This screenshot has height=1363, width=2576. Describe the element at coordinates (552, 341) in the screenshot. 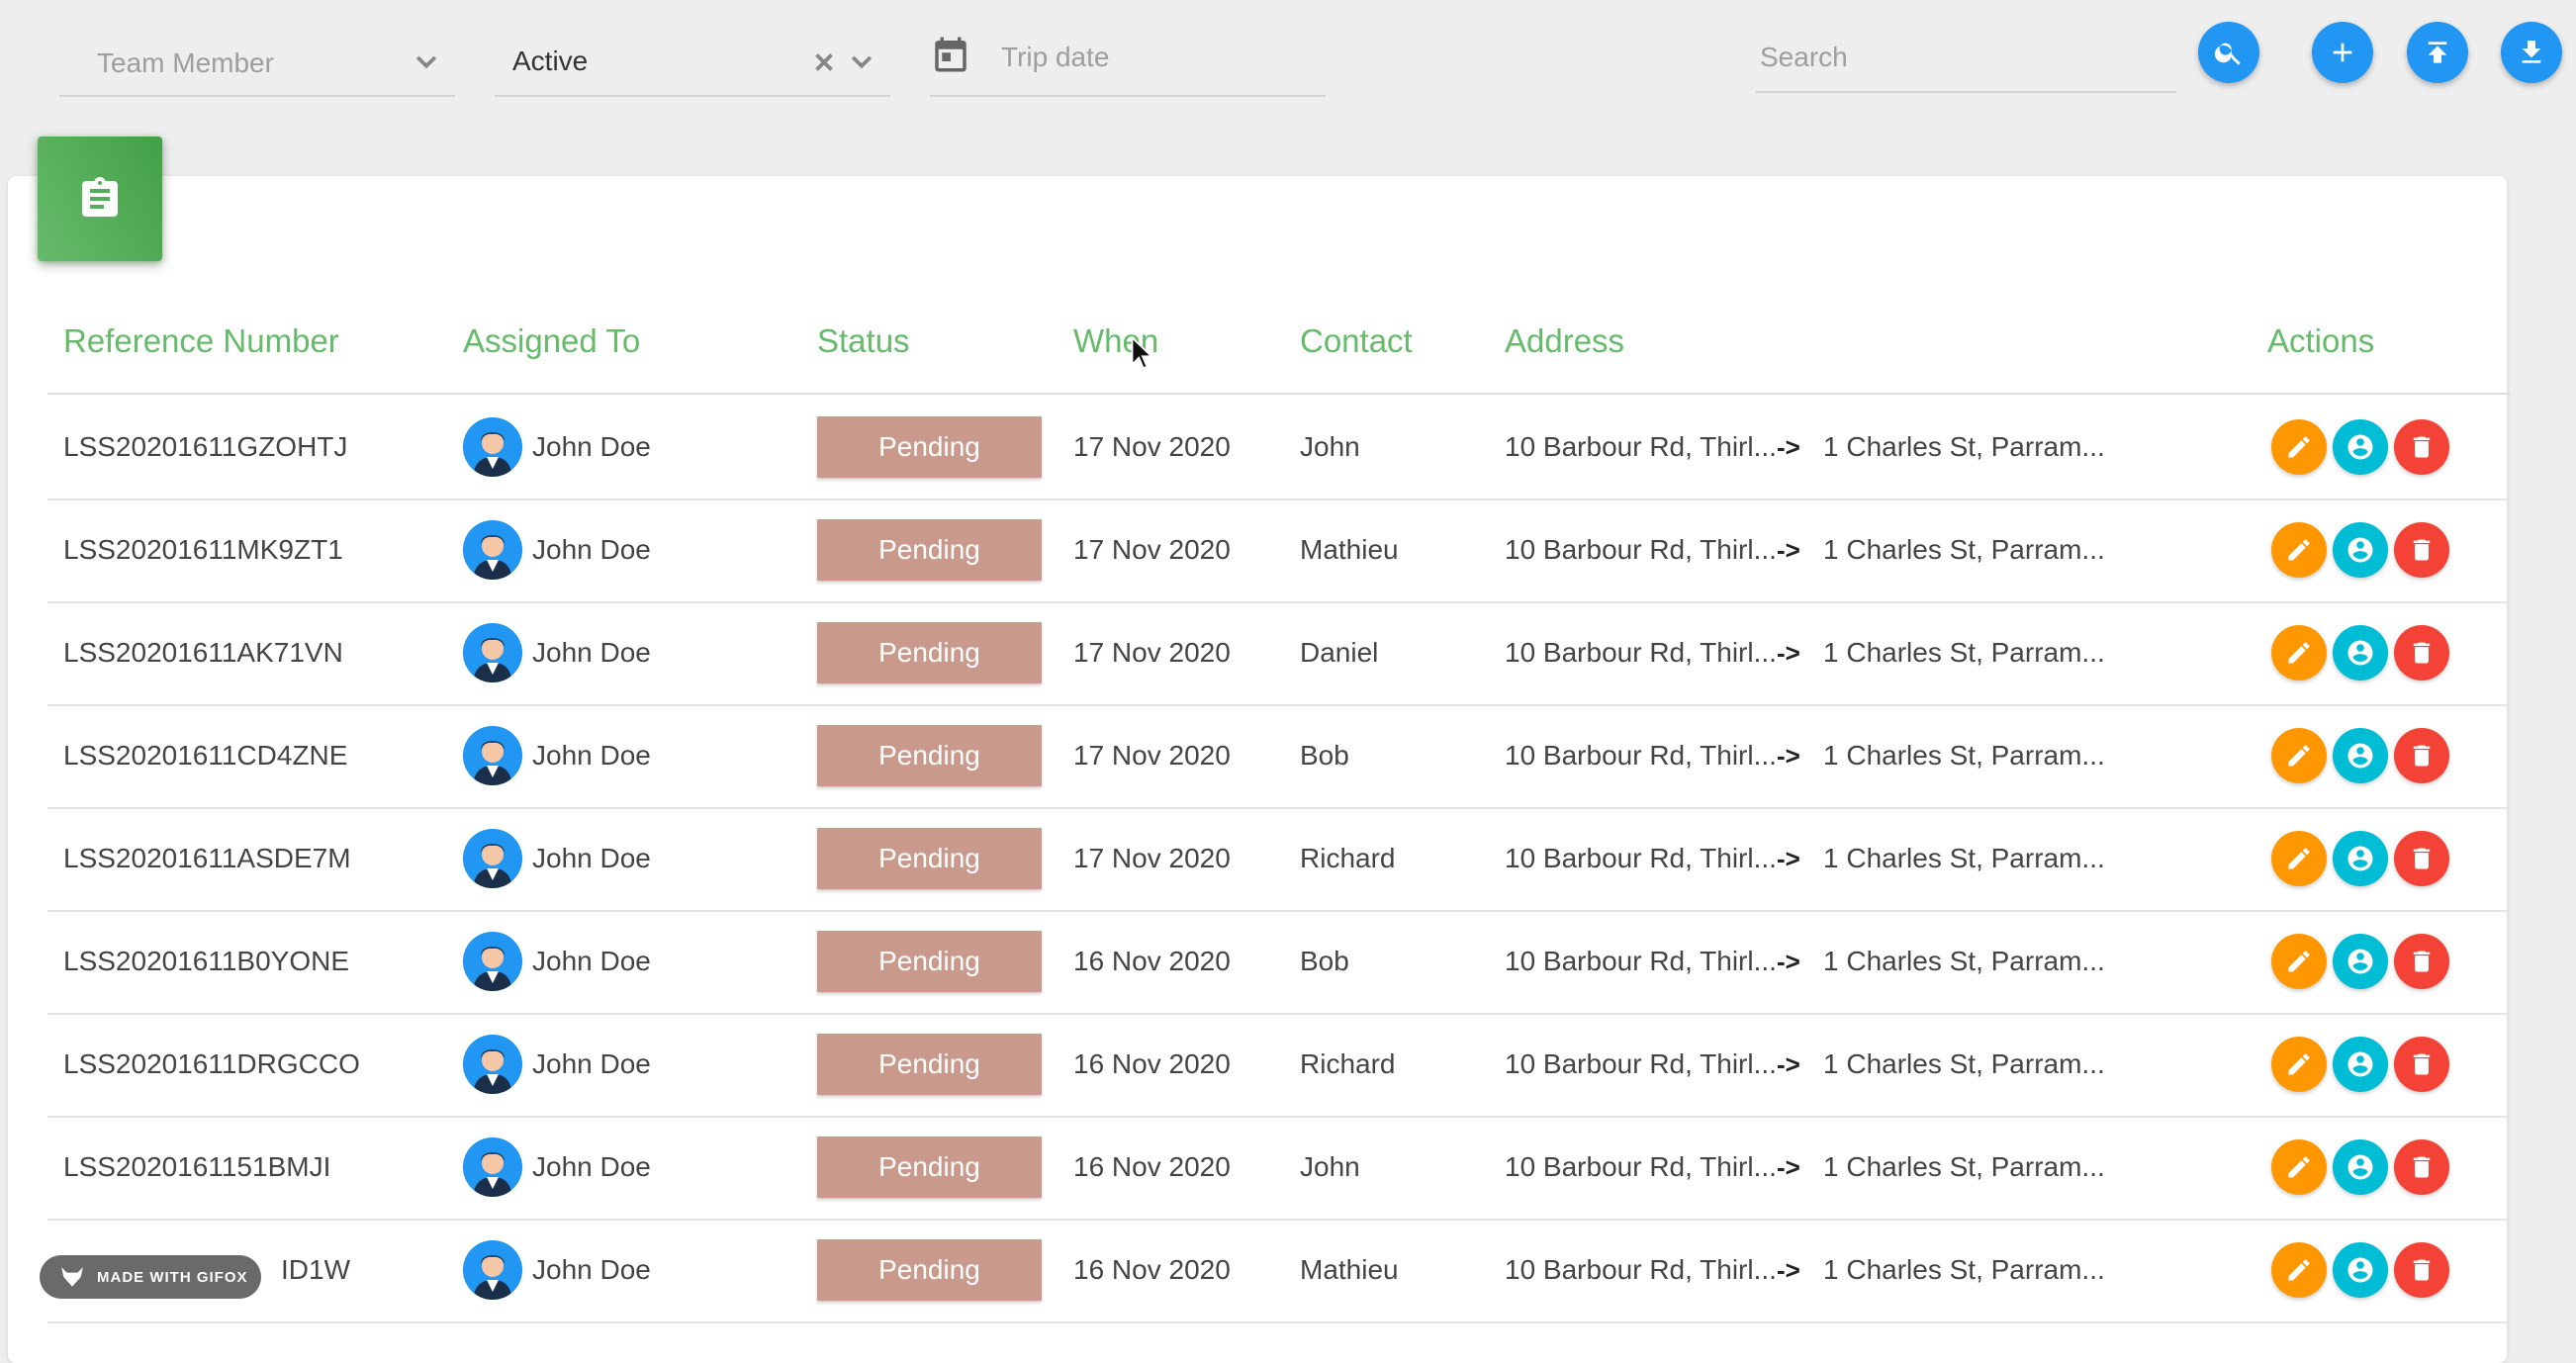

I see `header-assigned-to: Assigned To` at that location.